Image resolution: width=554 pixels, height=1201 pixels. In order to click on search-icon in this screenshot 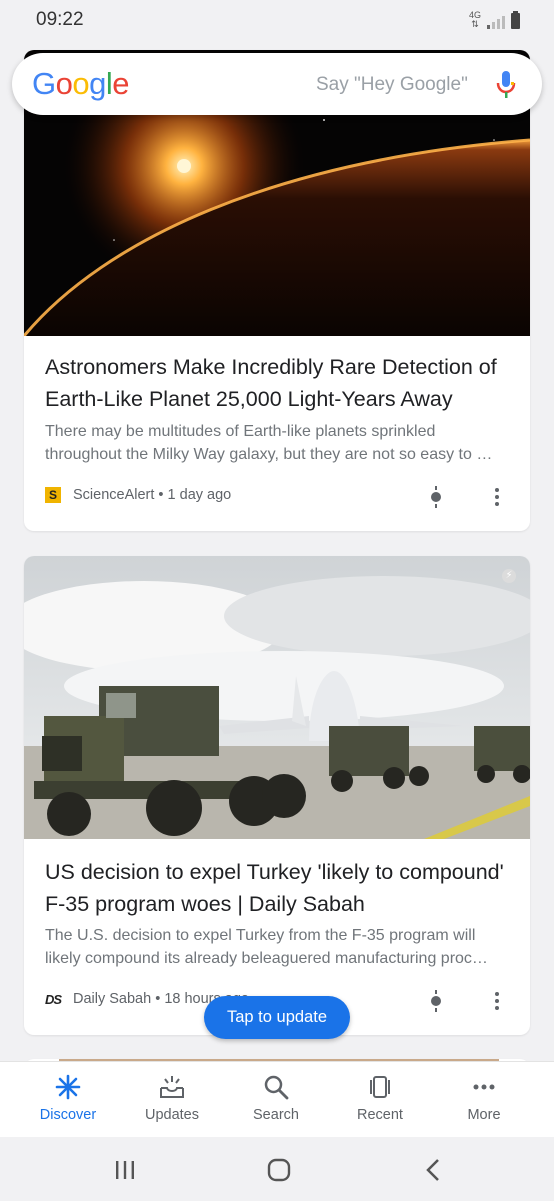, I will do `click(276, 1087)`.